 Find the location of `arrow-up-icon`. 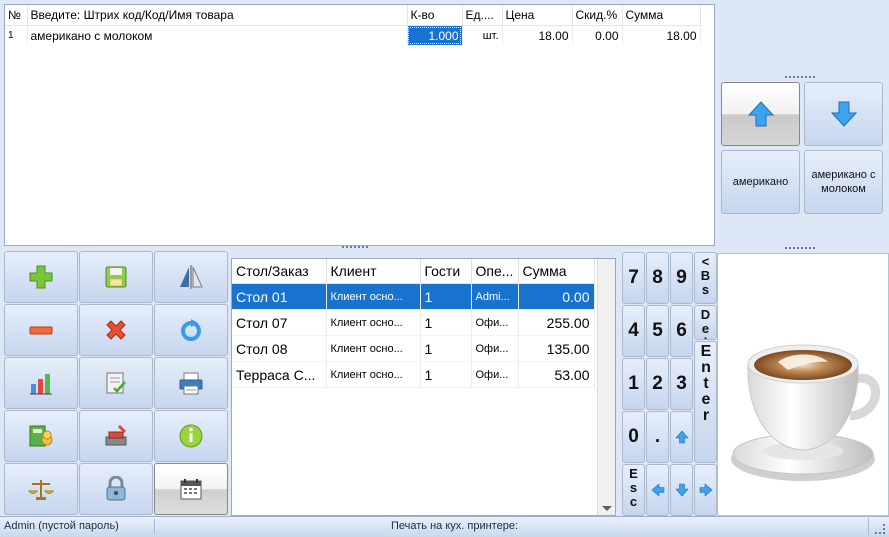

arrow-up-icon is located at coordinates (760, 114).